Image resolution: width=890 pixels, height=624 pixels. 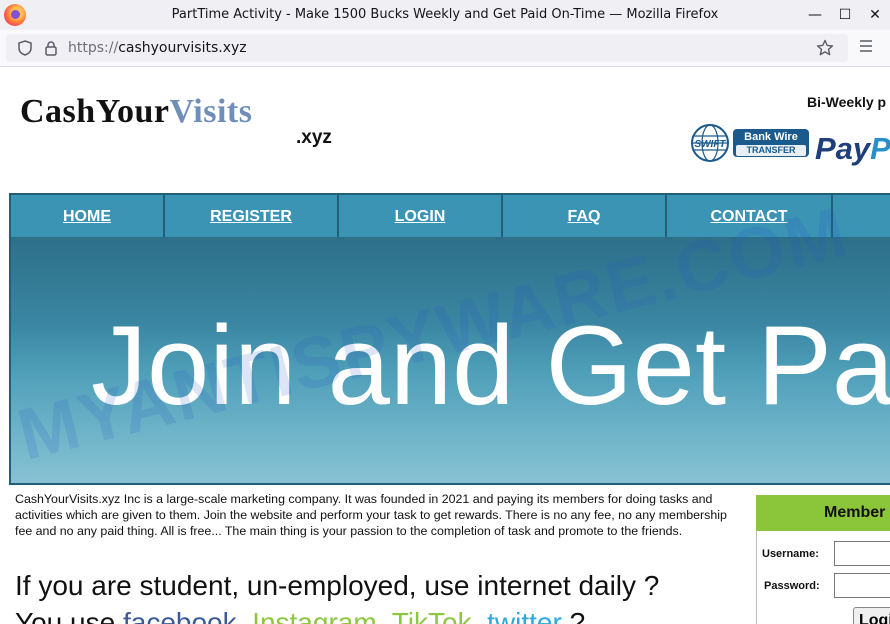 What do you see at coordinates (771, 137) in the screenshot?
I see `bank-wire-line1: Bank Wire` at bounding box center [771, 137].